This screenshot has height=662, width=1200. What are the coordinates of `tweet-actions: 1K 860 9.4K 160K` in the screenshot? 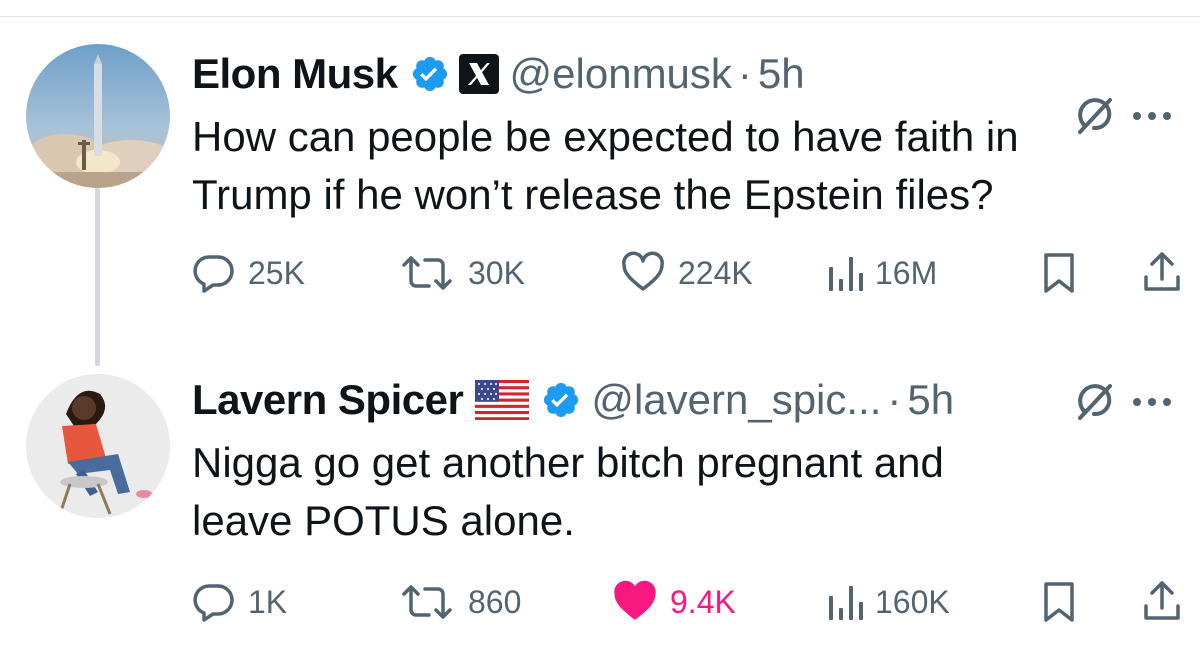 It's located at (692, 602).